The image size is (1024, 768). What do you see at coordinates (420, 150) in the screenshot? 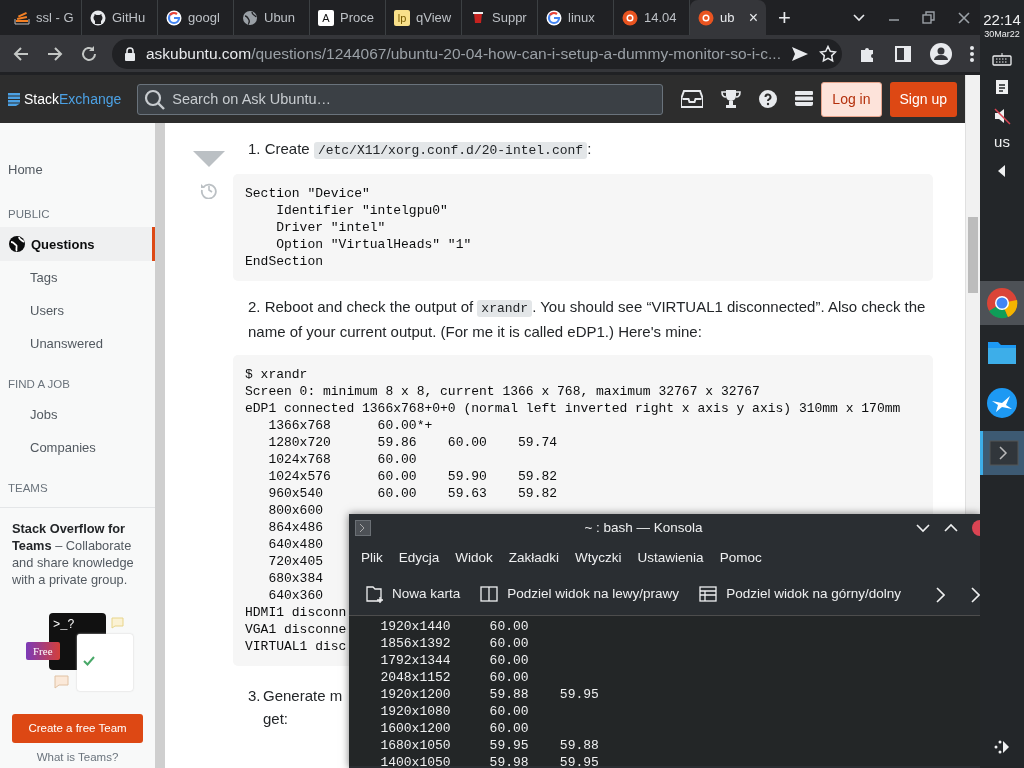
I see `list-item-text: 1. Create /etc/X11/xorg.conf.d/20-intel.conf :` at bounding box center [420, 150].